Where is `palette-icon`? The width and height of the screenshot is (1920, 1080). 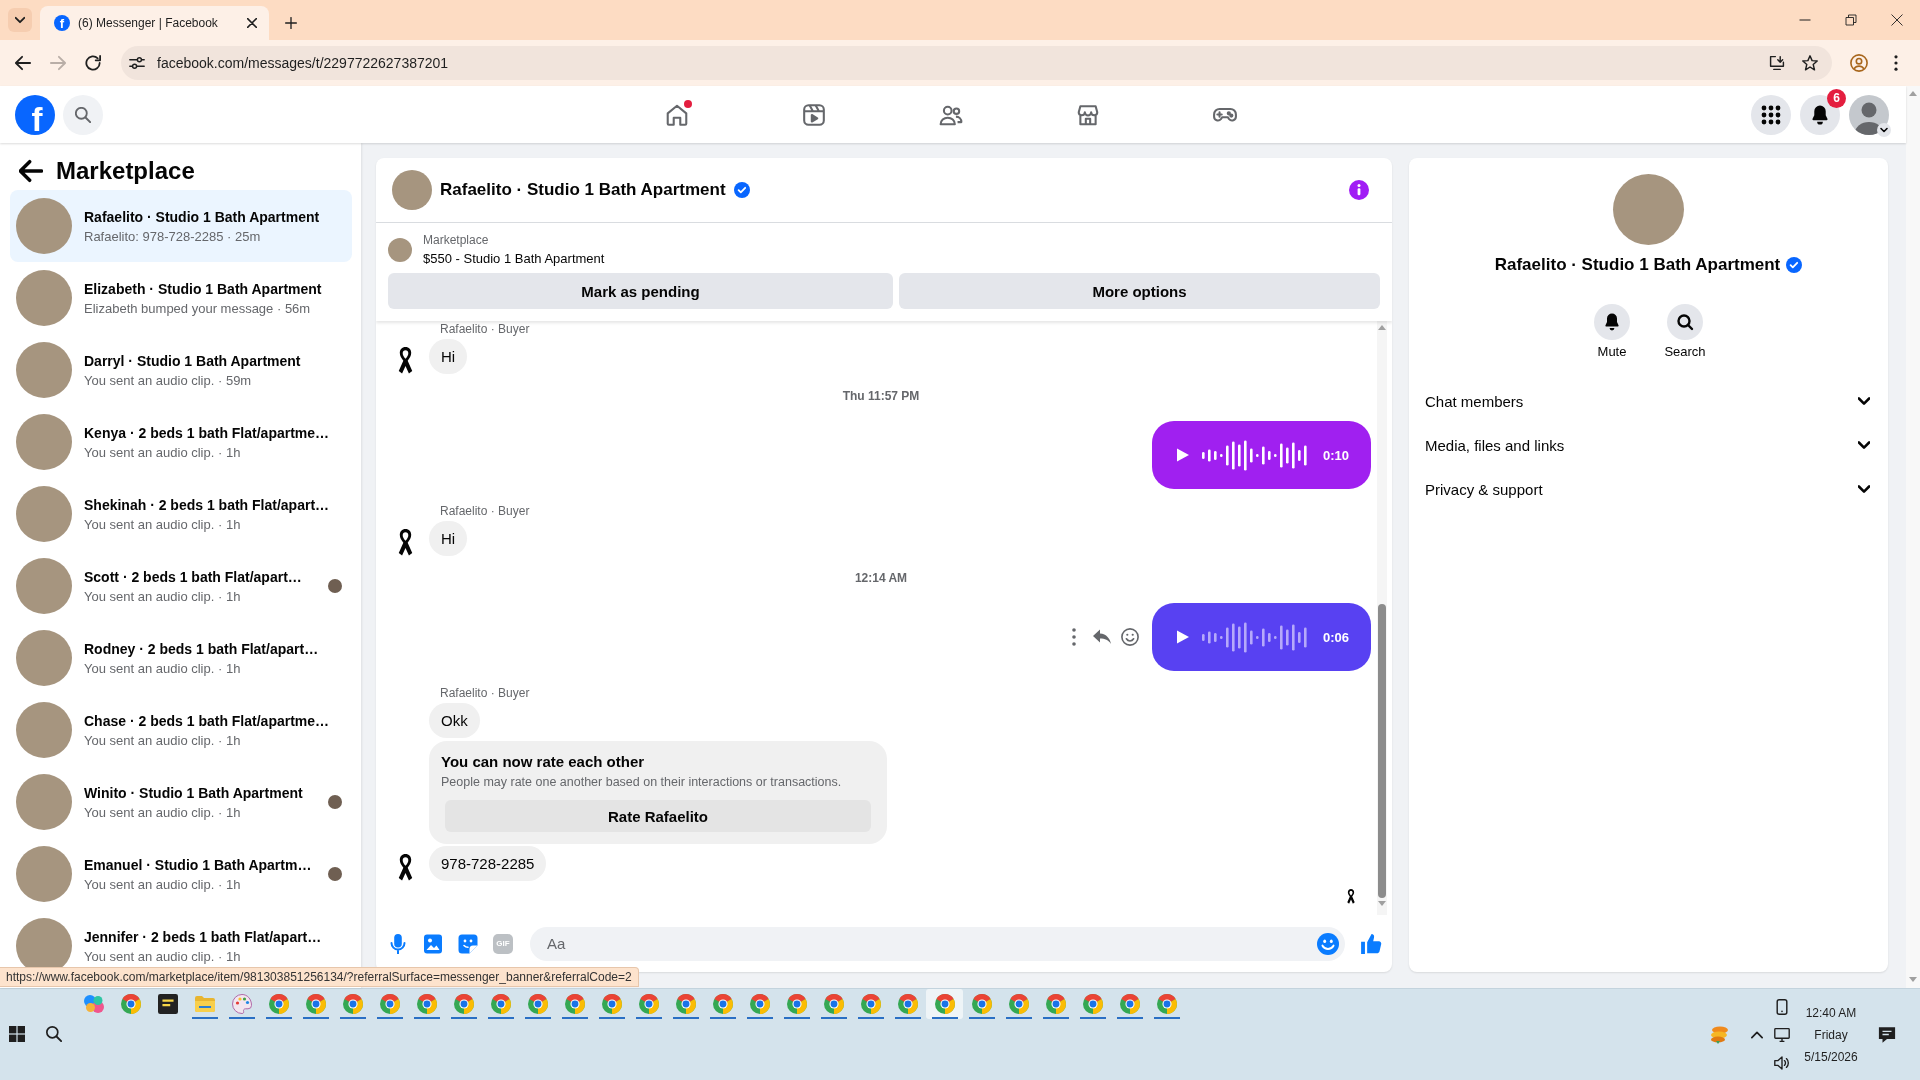 palette-icon is located at coordinates (241, 1004).